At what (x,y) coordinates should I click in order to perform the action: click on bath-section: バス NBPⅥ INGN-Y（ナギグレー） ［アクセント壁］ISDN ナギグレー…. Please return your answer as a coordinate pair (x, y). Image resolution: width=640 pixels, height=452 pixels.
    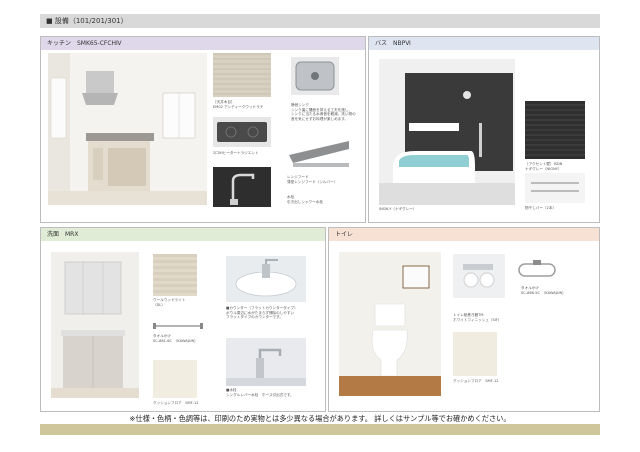
    Looking at the image, I should click on (484, 129).